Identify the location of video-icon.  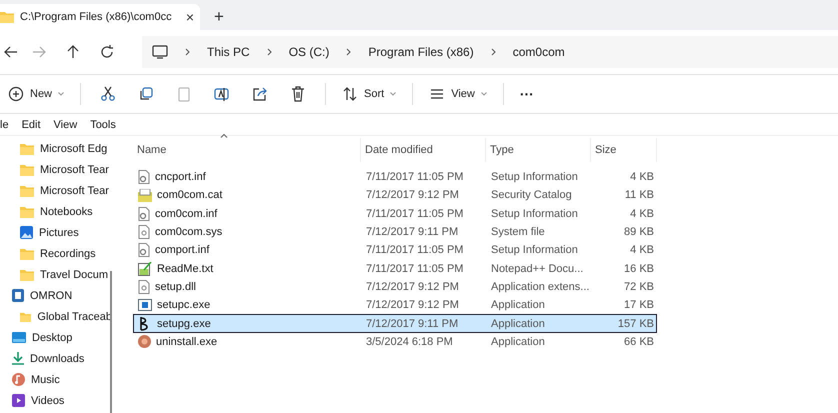
(18, 400).